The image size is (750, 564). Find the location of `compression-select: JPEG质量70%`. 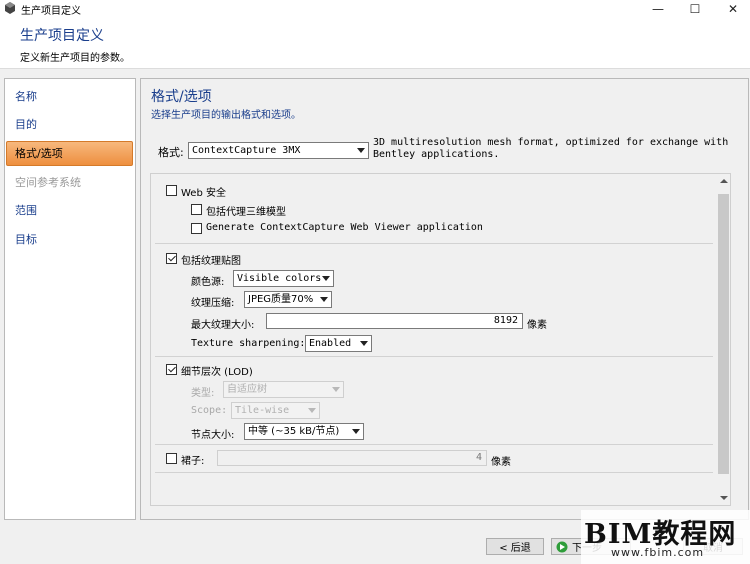

compression-select: JPEG质量70% is located at coordinates (288, 299).